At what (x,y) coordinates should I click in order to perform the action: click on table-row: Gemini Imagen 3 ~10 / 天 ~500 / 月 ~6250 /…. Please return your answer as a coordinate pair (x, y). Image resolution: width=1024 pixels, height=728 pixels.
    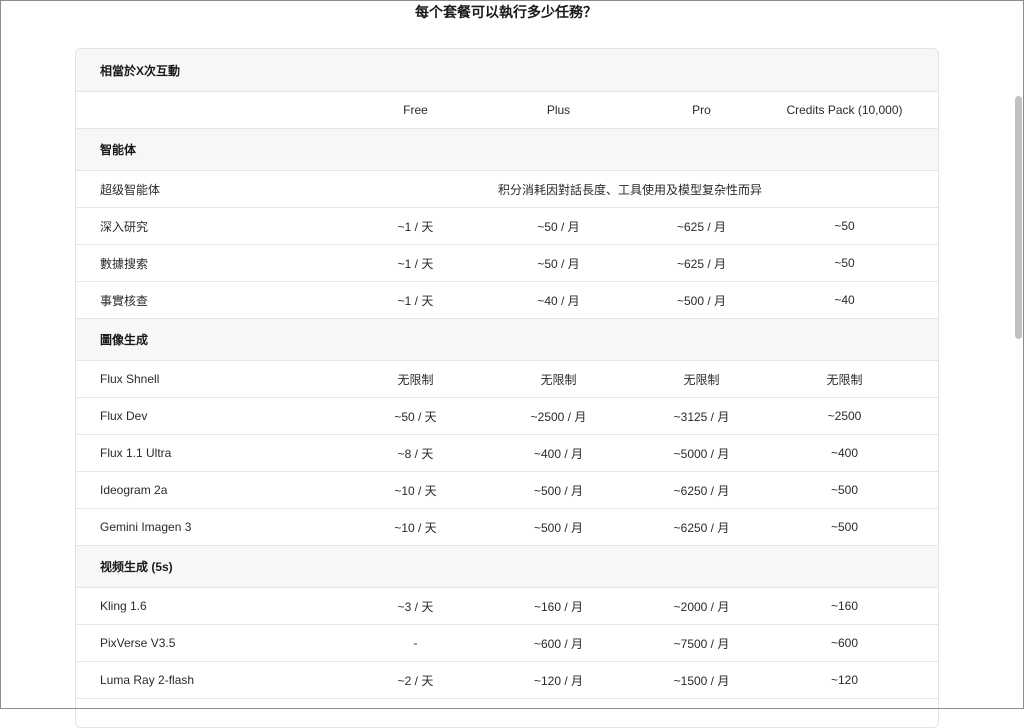
    Looking at the image, I should click on (507, 527).